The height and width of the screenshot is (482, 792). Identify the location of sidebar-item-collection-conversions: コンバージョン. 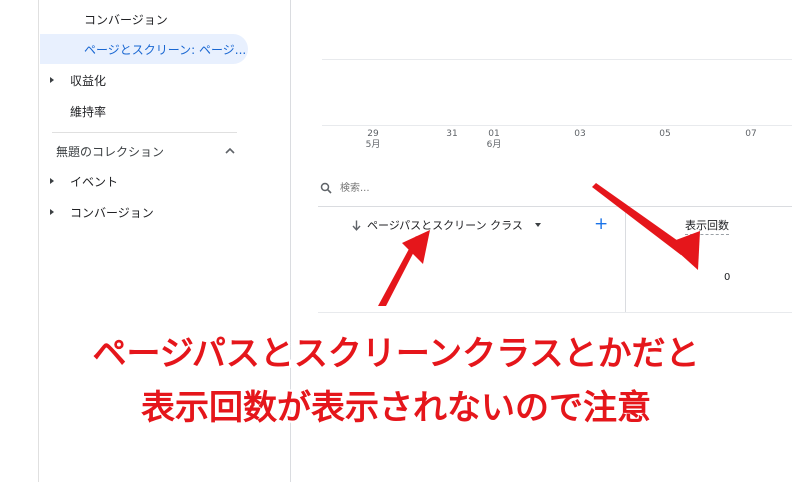
(102, 212).